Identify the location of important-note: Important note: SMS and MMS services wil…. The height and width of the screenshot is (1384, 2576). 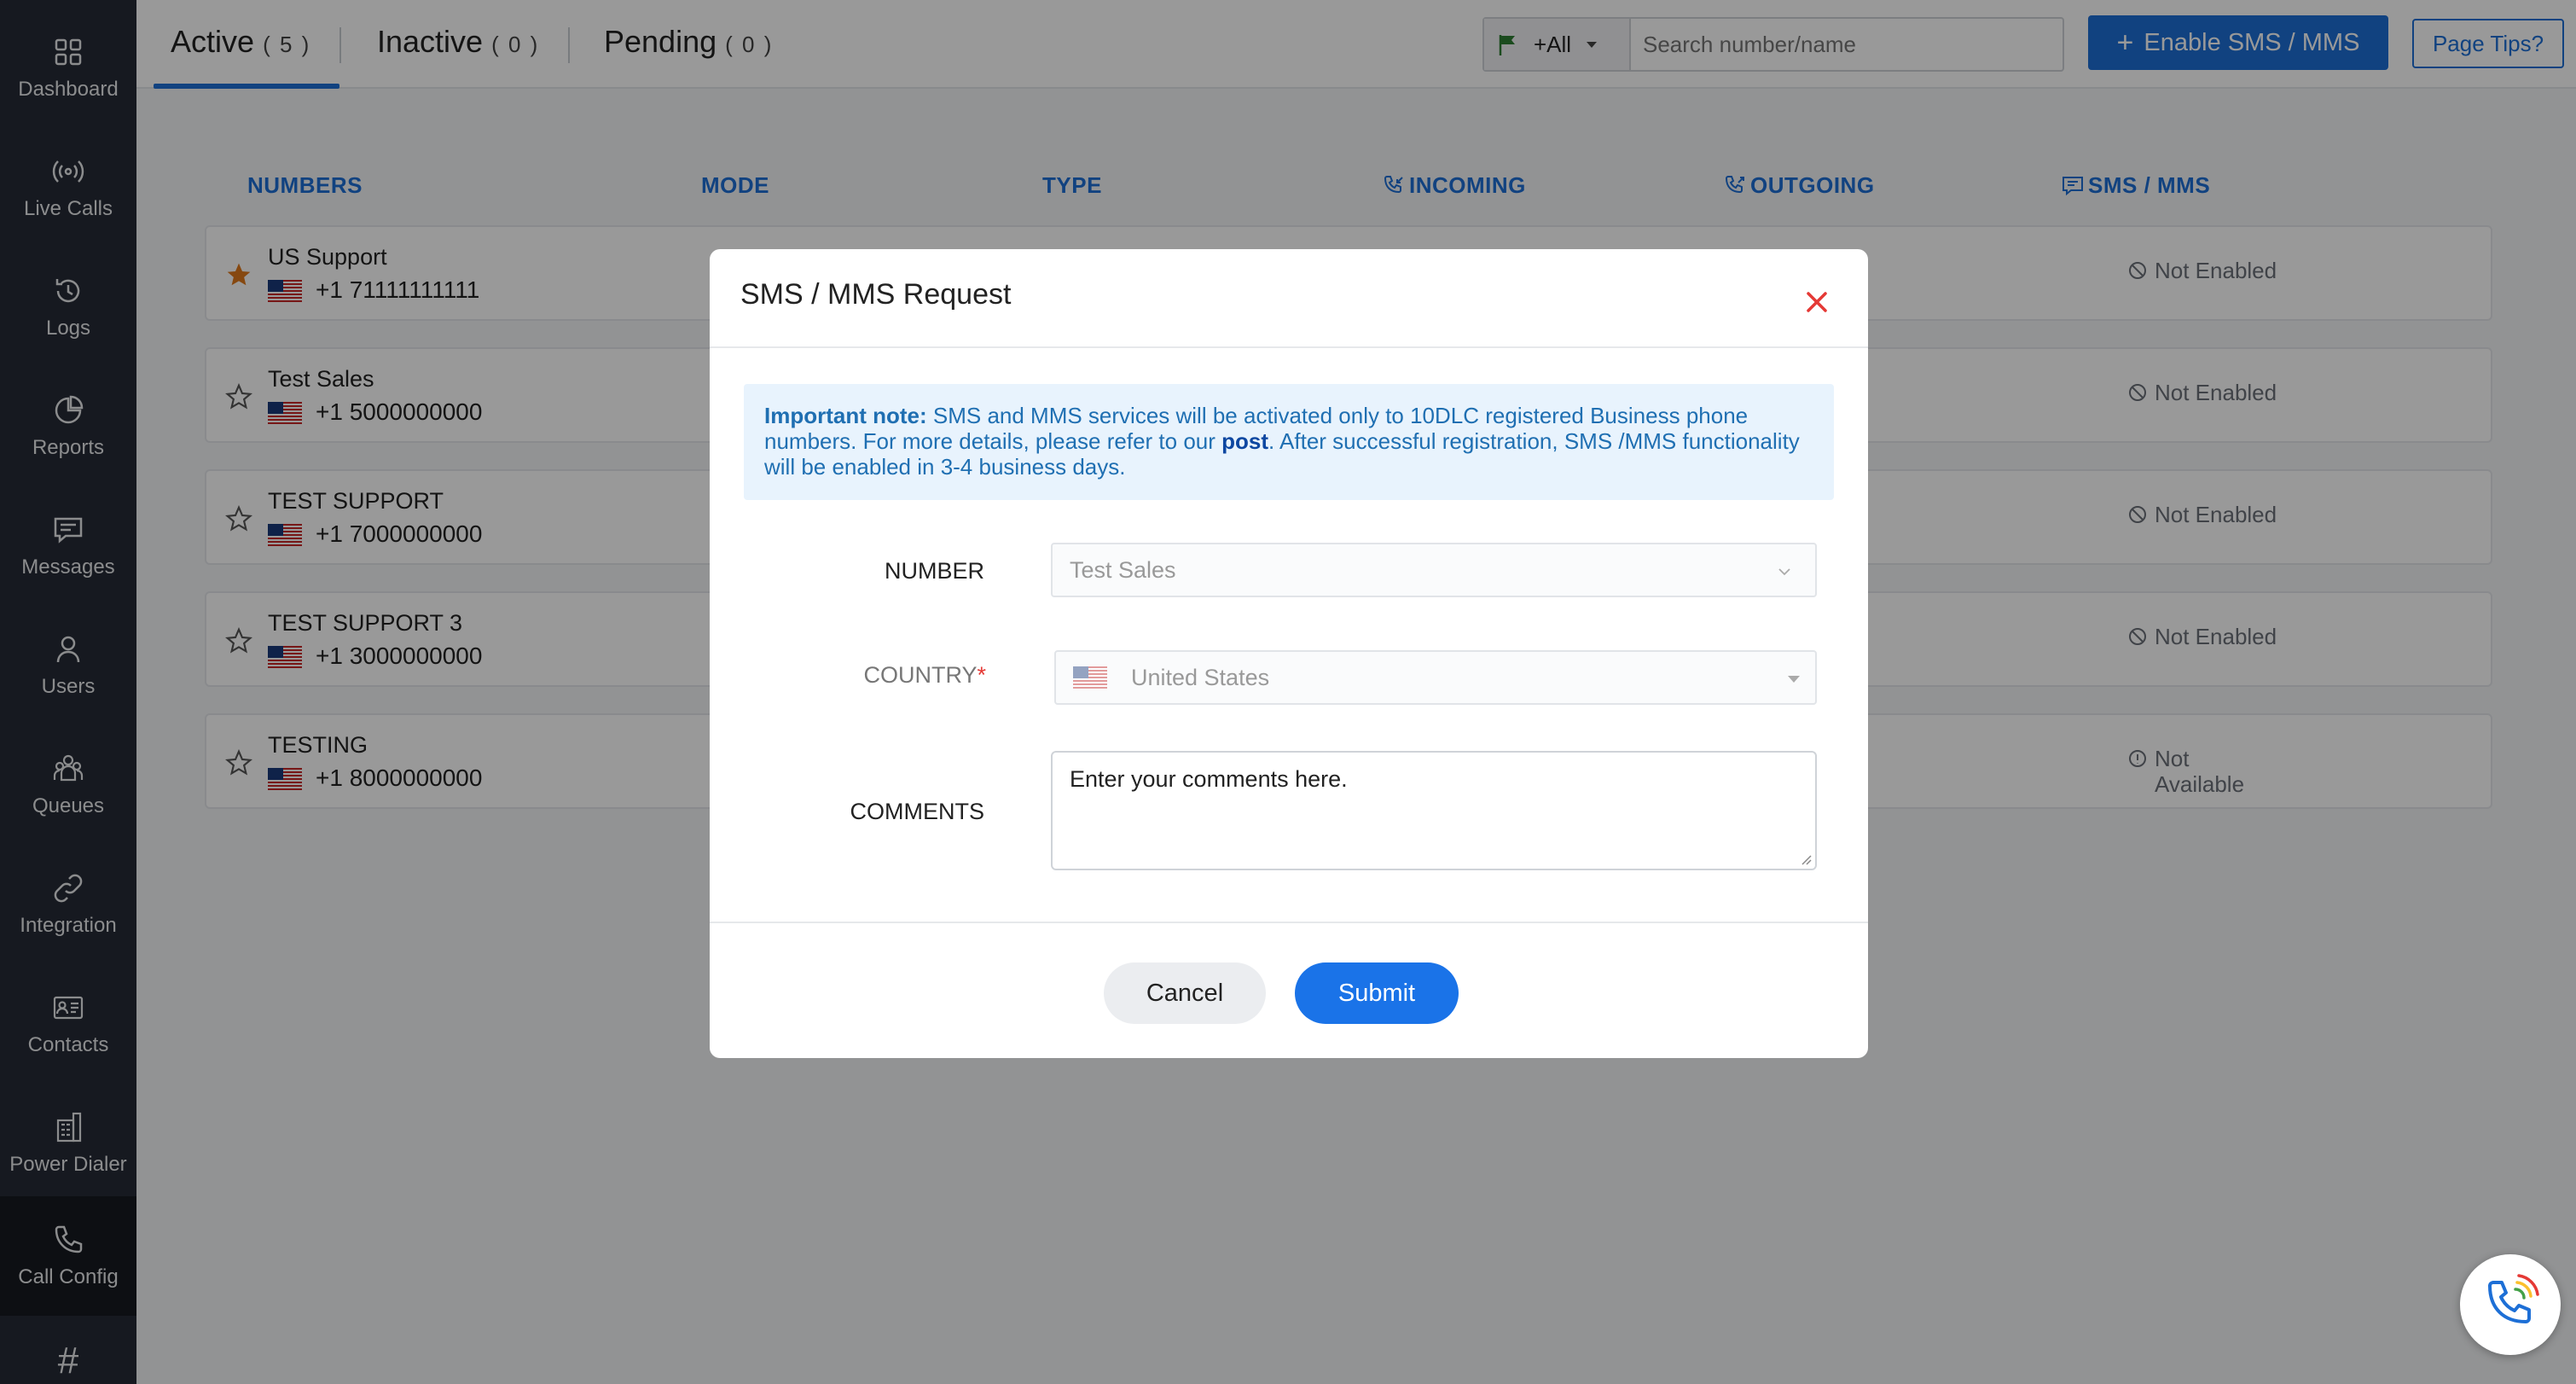
(1289, 442).